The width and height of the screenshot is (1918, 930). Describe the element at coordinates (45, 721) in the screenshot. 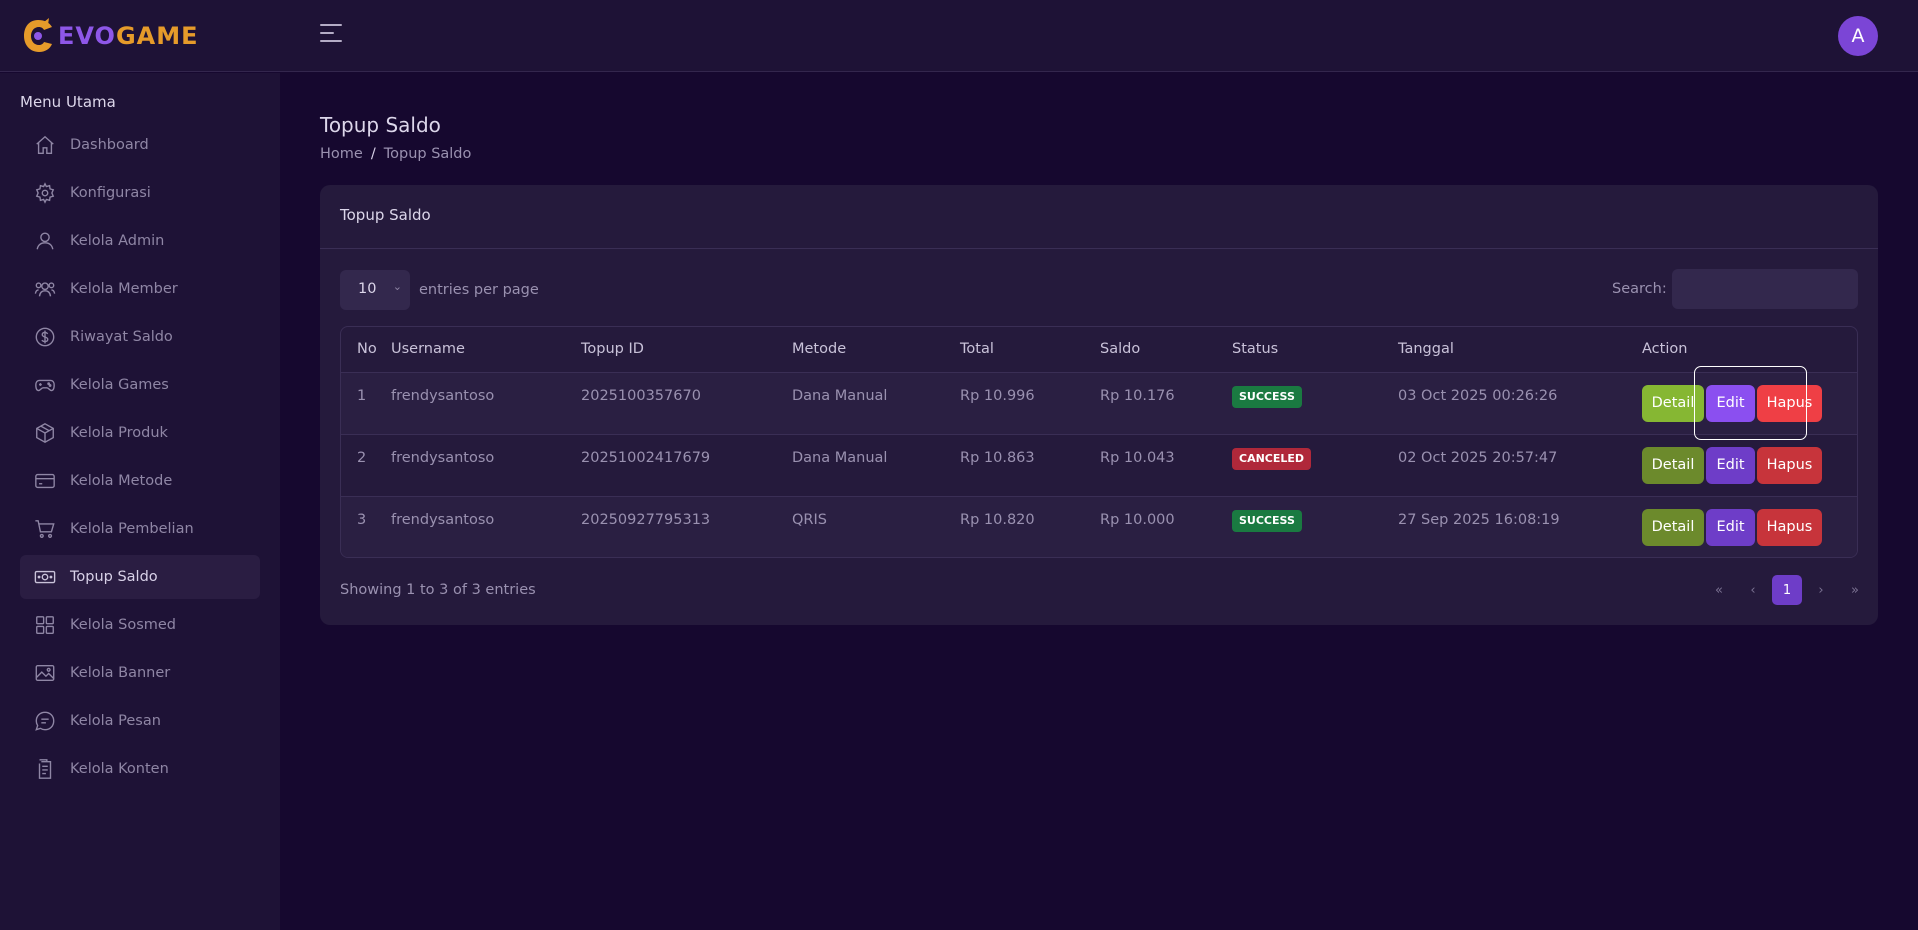

I see `message-icon` at that location.